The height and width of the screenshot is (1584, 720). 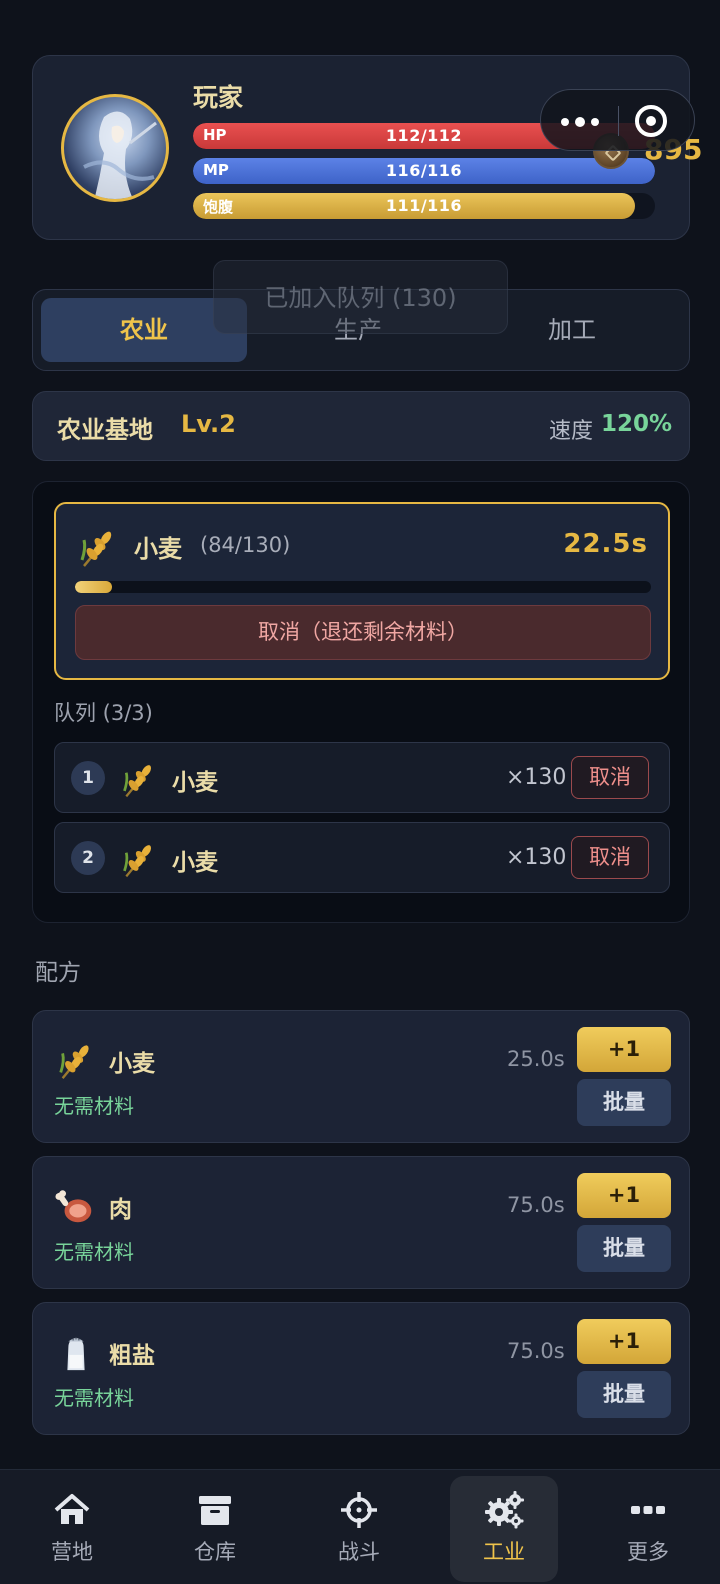 What do you see at coordinates (363, 632) in the screenshot?
I see `cancel-active-job-button: 取消（退还剩余材料）` at bounding box center [363, 632].